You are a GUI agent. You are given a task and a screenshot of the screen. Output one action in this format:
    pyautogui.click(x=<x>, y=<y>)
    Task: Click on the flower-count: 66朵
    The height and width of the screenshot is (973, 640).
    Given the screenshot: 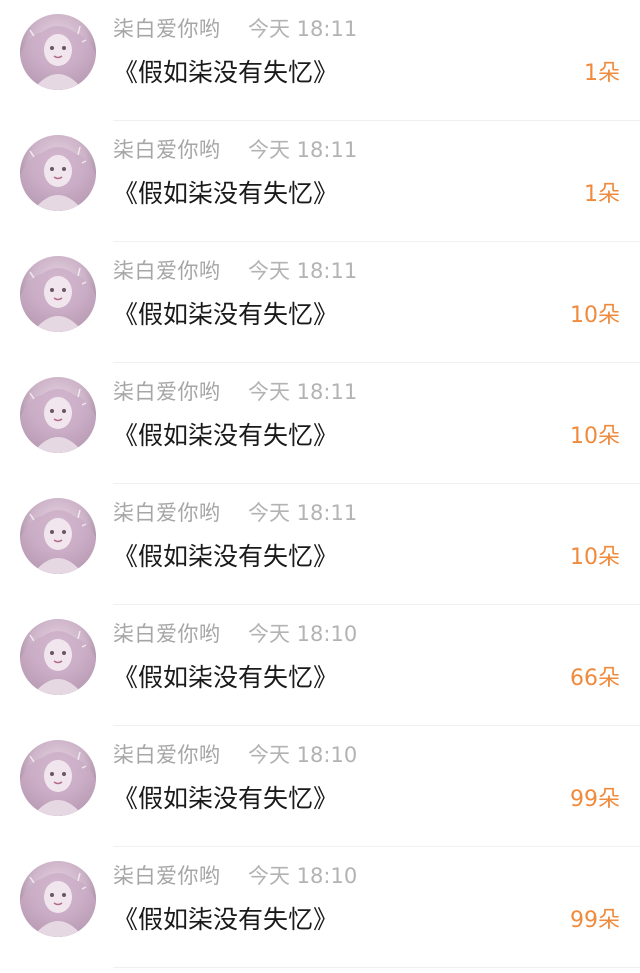 What is the action you would take?
    pyautogui.click(x=595, y=678)
    